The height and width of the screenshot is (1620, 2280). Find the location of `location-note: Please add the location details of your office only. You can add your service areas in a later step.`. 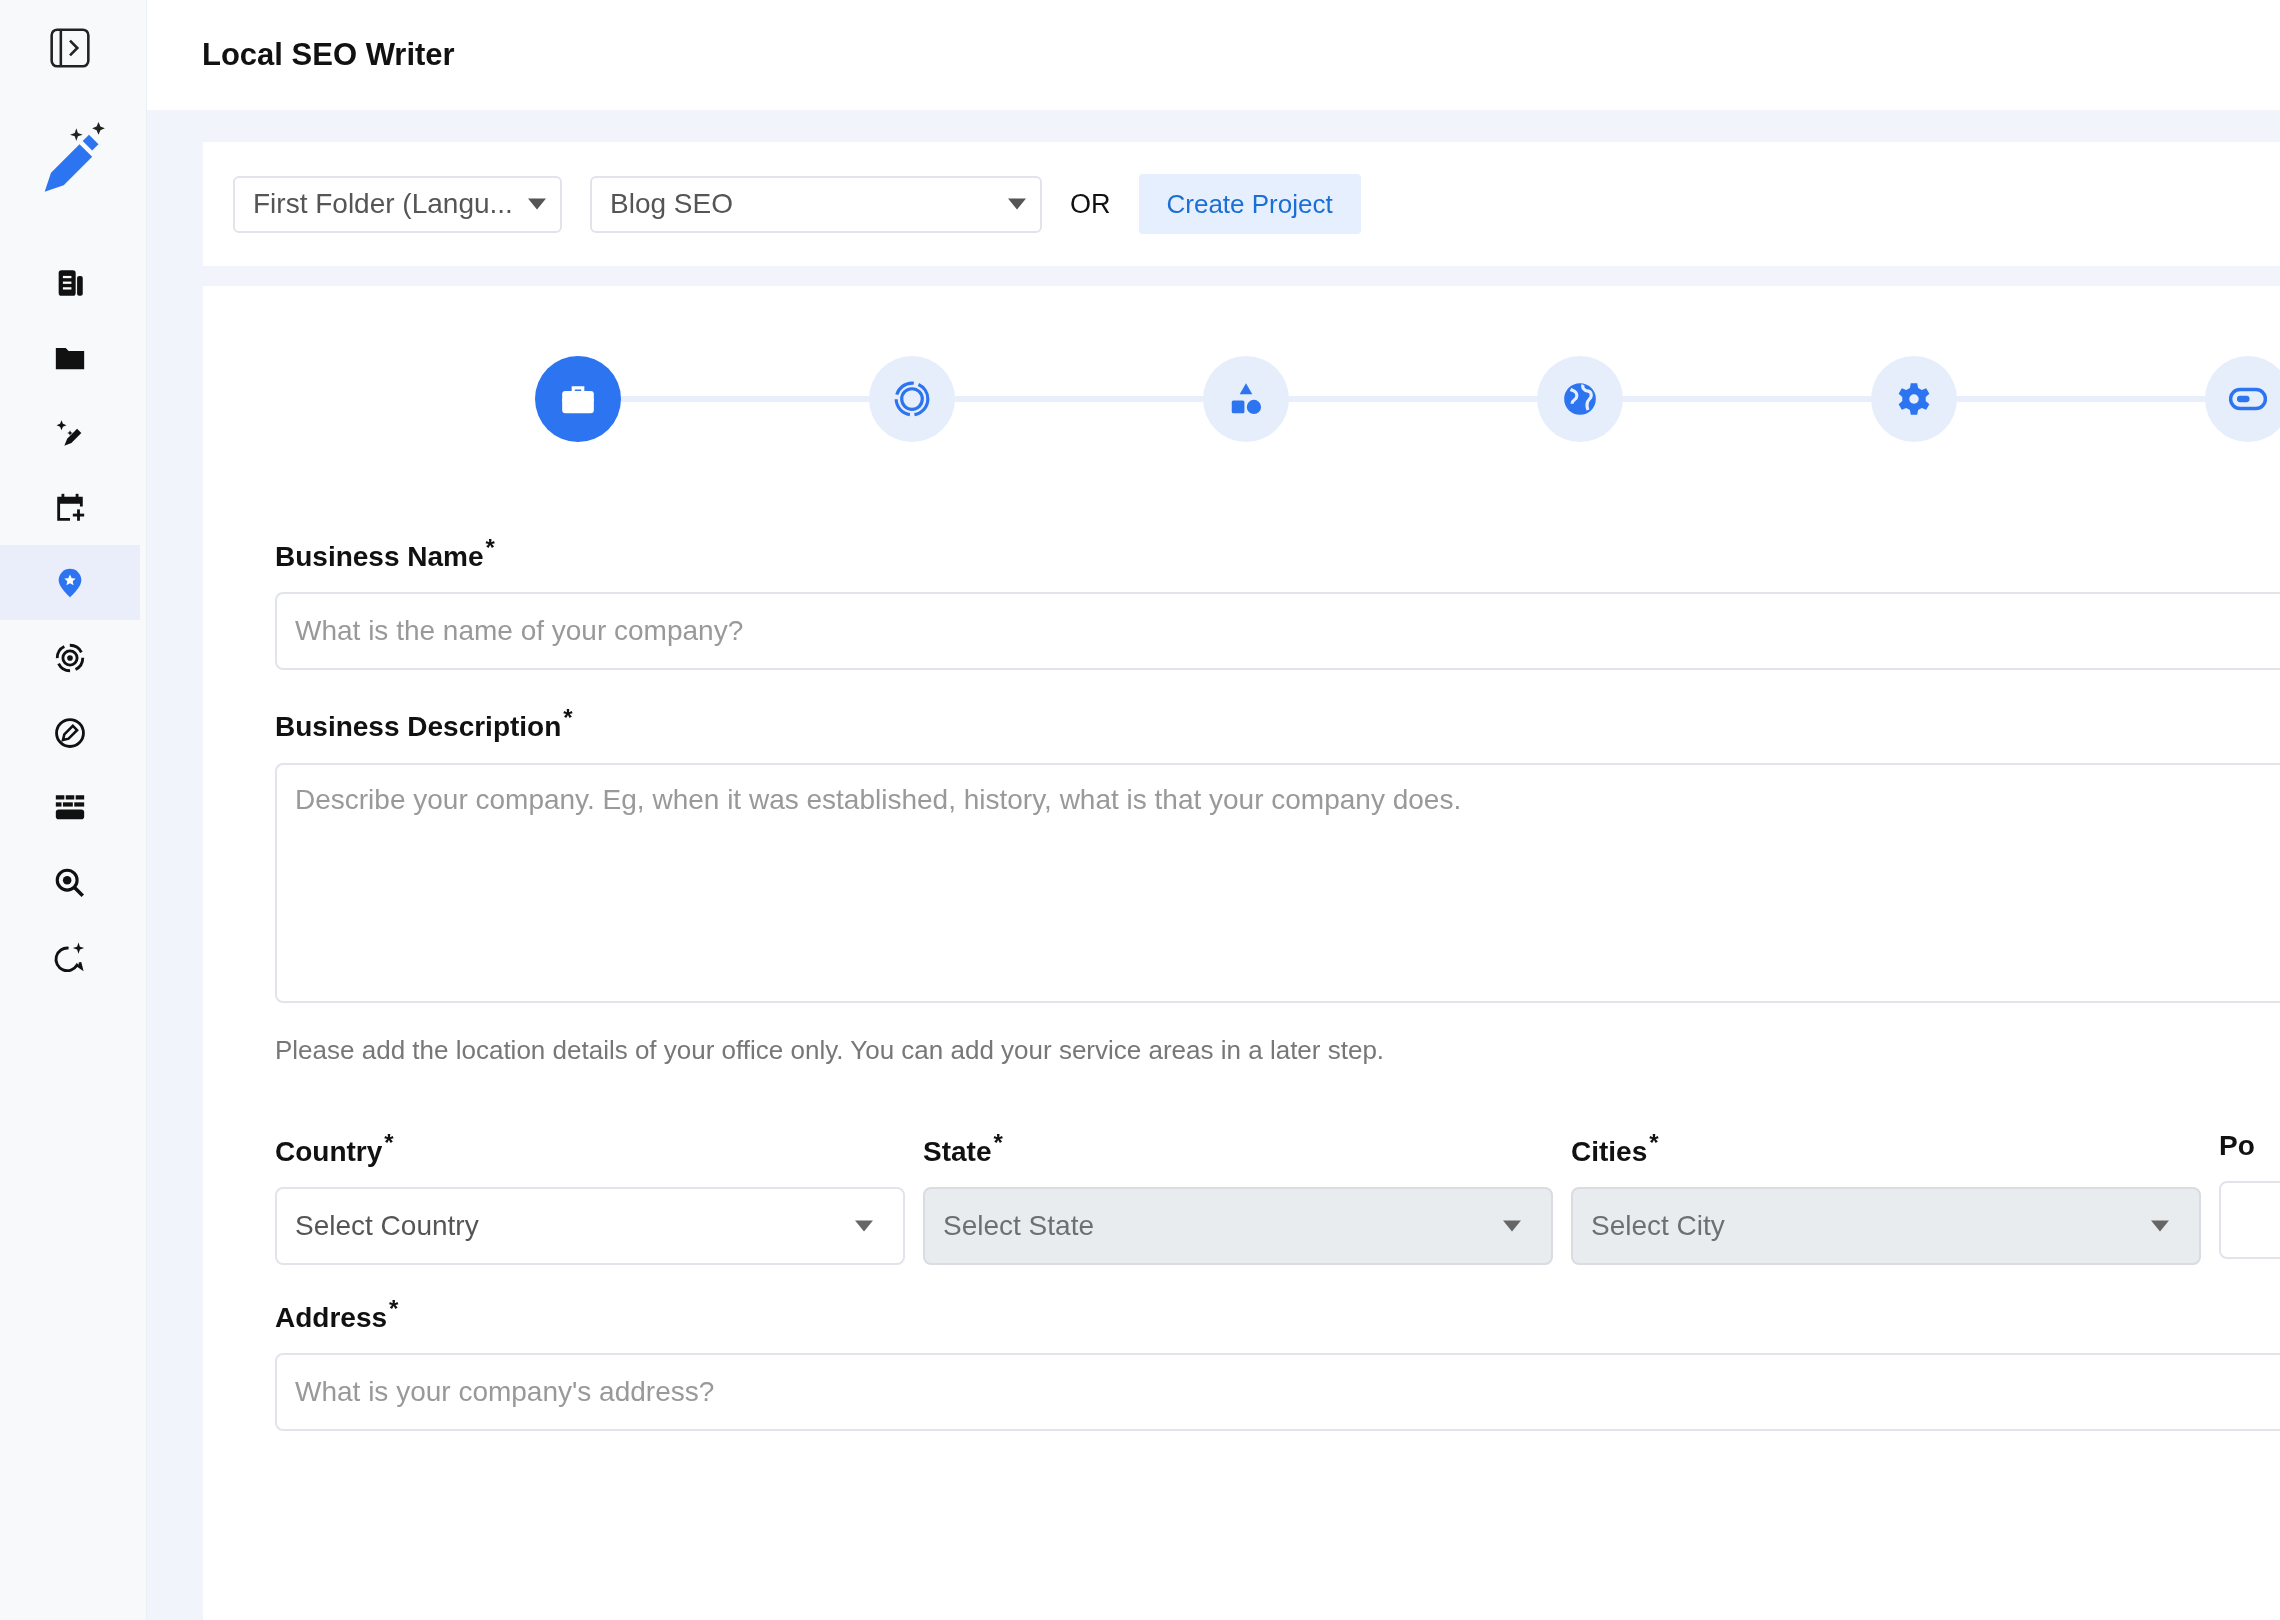

location-note: Please add the location details of your office only. You can add your service areas in a later step. is located at coordinates (830, 1050).